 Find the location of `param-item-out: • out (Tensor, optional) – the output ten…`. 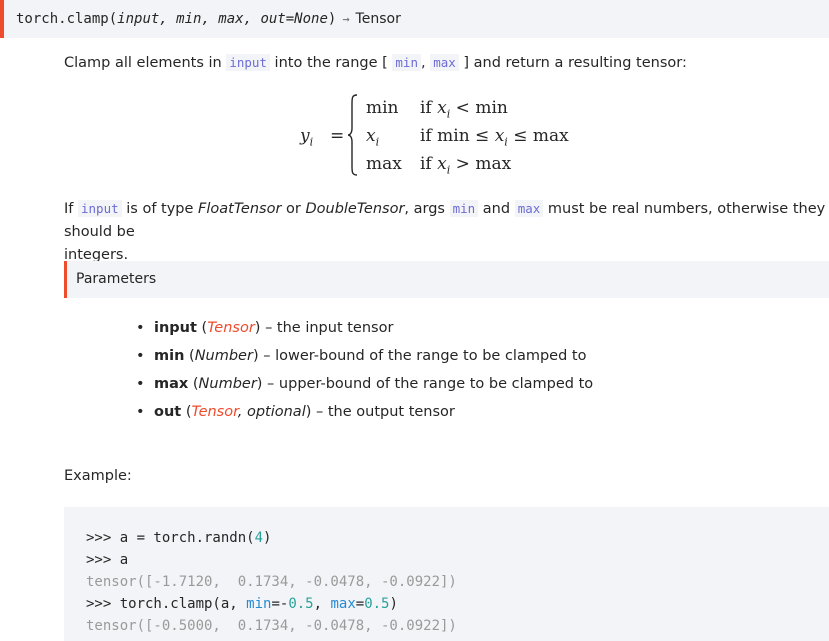

param-item-out: • out (Tensor, optional) – the output ten… is located at coordinates (364, 412).